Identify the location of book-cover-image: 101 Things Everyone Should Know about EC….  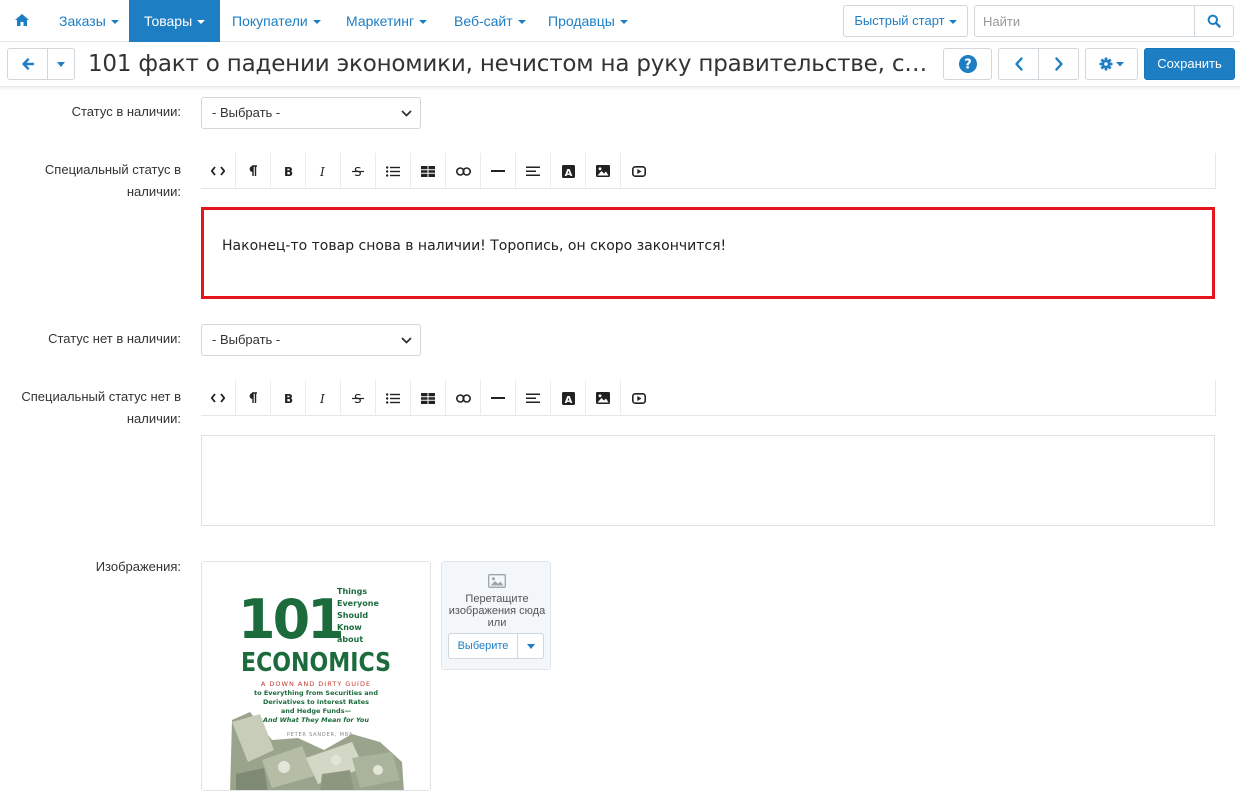
(316, 676).